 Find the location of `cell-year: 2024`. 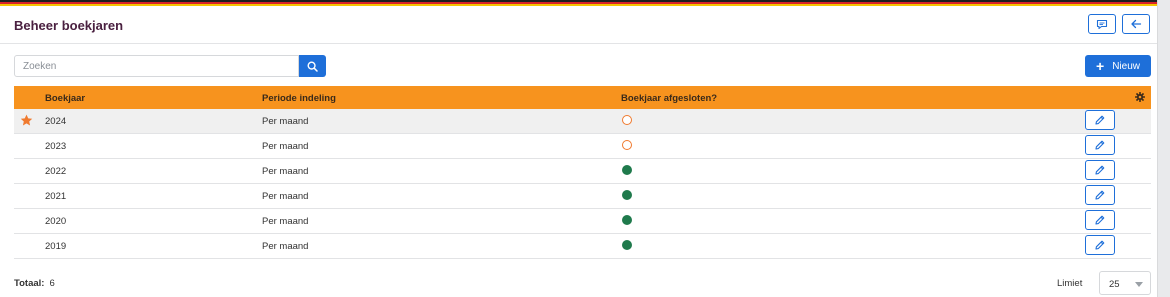

cell-year: 2024 is located at coordinates (56, 121).